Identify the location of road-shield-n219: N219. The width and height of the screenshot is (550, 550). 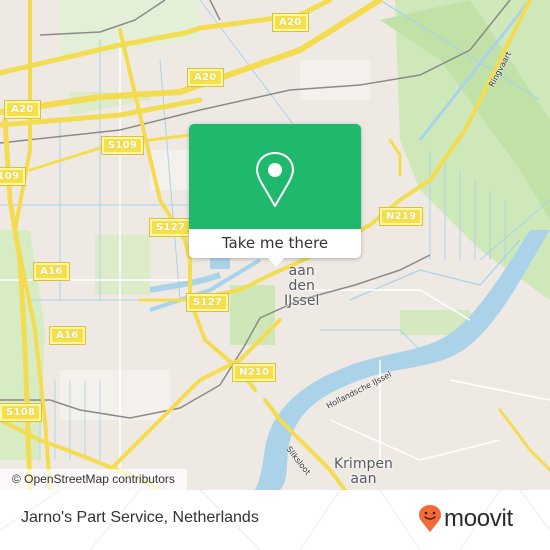
(401, 216).